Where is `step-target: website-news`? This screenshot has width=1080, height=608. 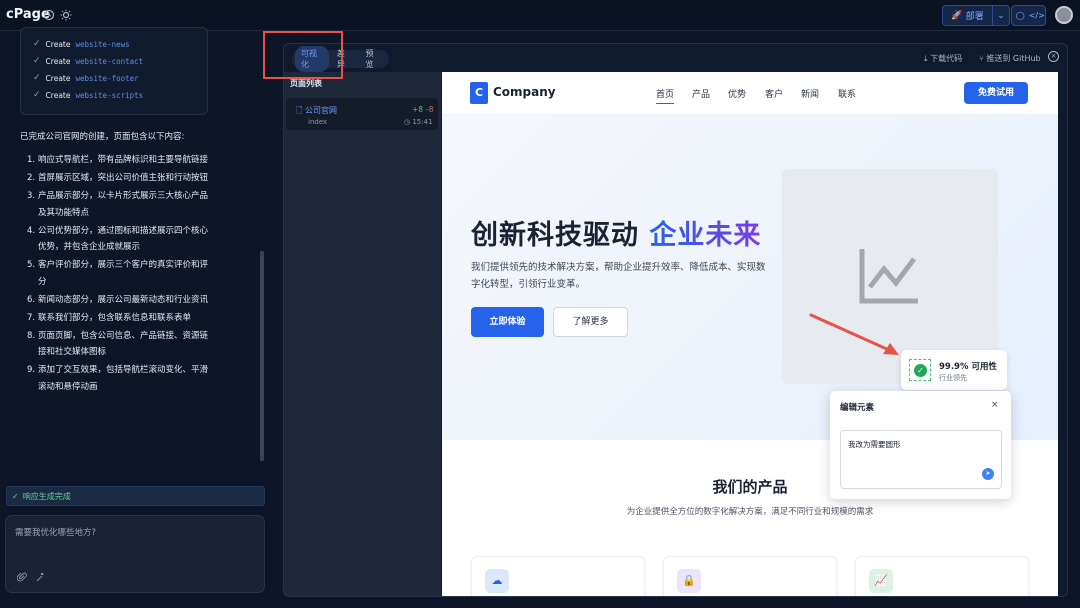 step-target: website-news is located at coordinates (102, 44).